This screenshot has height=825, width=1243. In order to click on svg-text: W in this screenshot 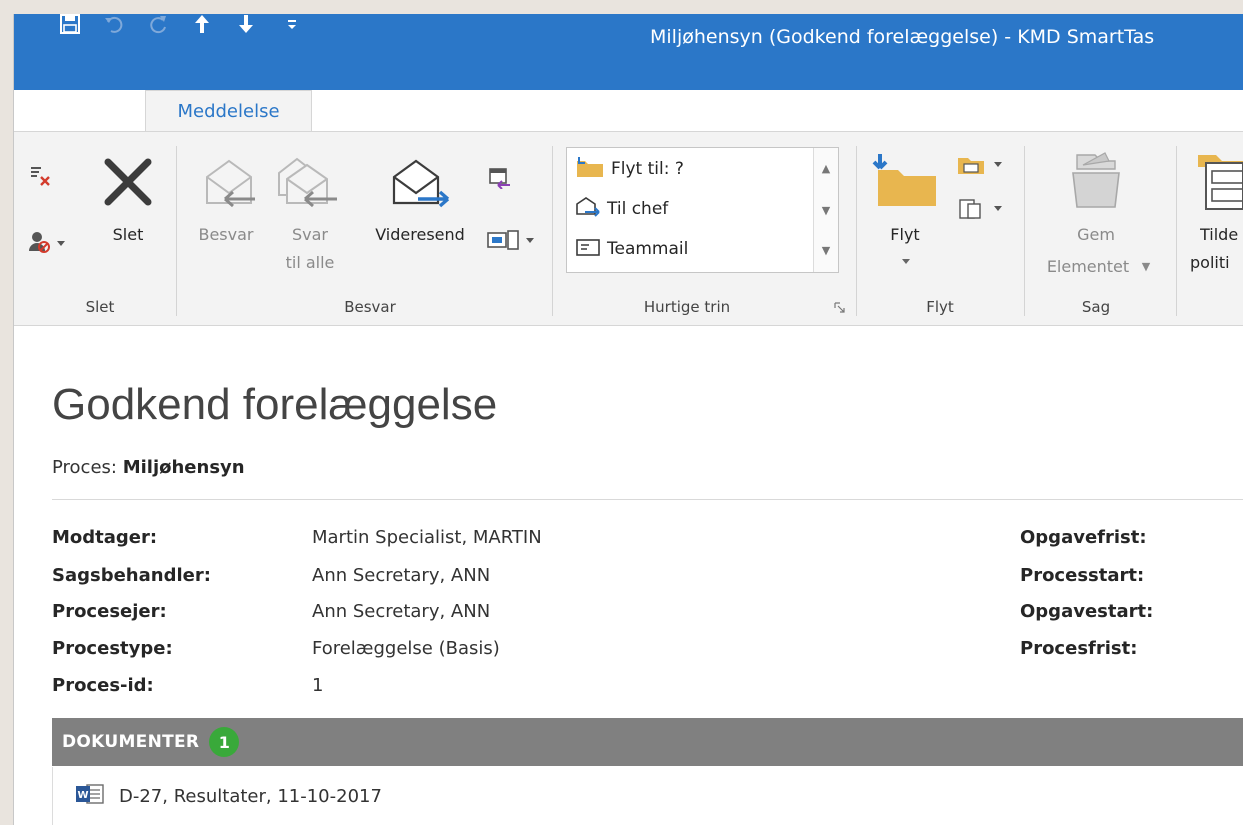, I will do `click(82, 795)`.